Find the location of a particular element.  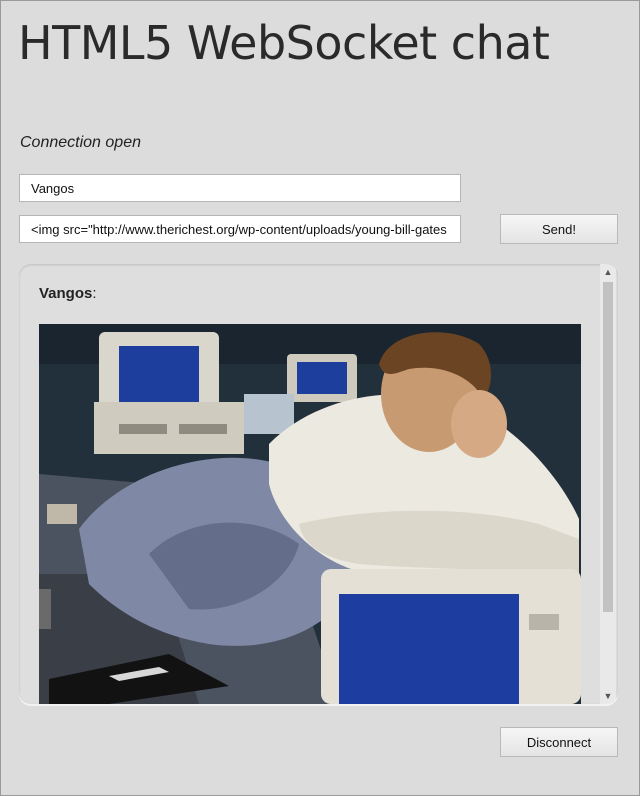

message-sender: Vangos: is located at coordinates (68, 293).